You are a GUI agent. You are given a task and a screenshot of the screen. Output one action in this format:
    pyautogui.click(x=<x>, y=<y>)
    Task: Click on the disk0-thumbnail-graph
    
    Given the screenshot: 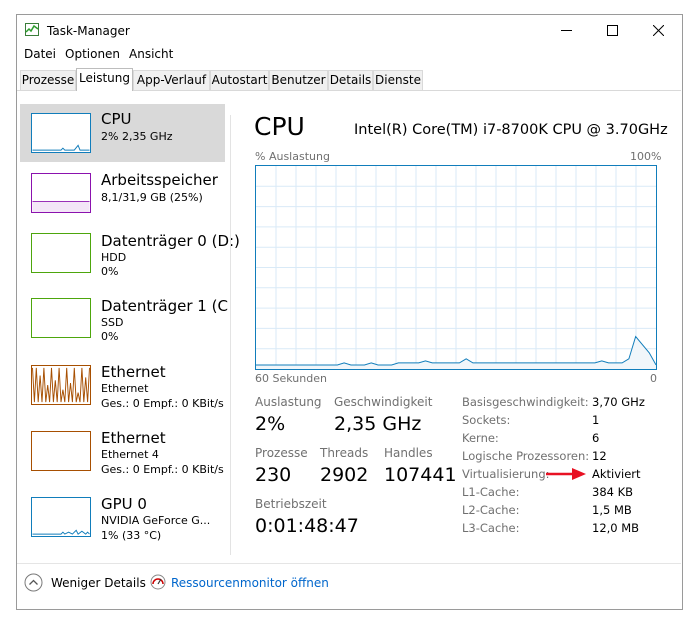 What is the action you would take?
    pyautogui.click(x=61, y=253)
    